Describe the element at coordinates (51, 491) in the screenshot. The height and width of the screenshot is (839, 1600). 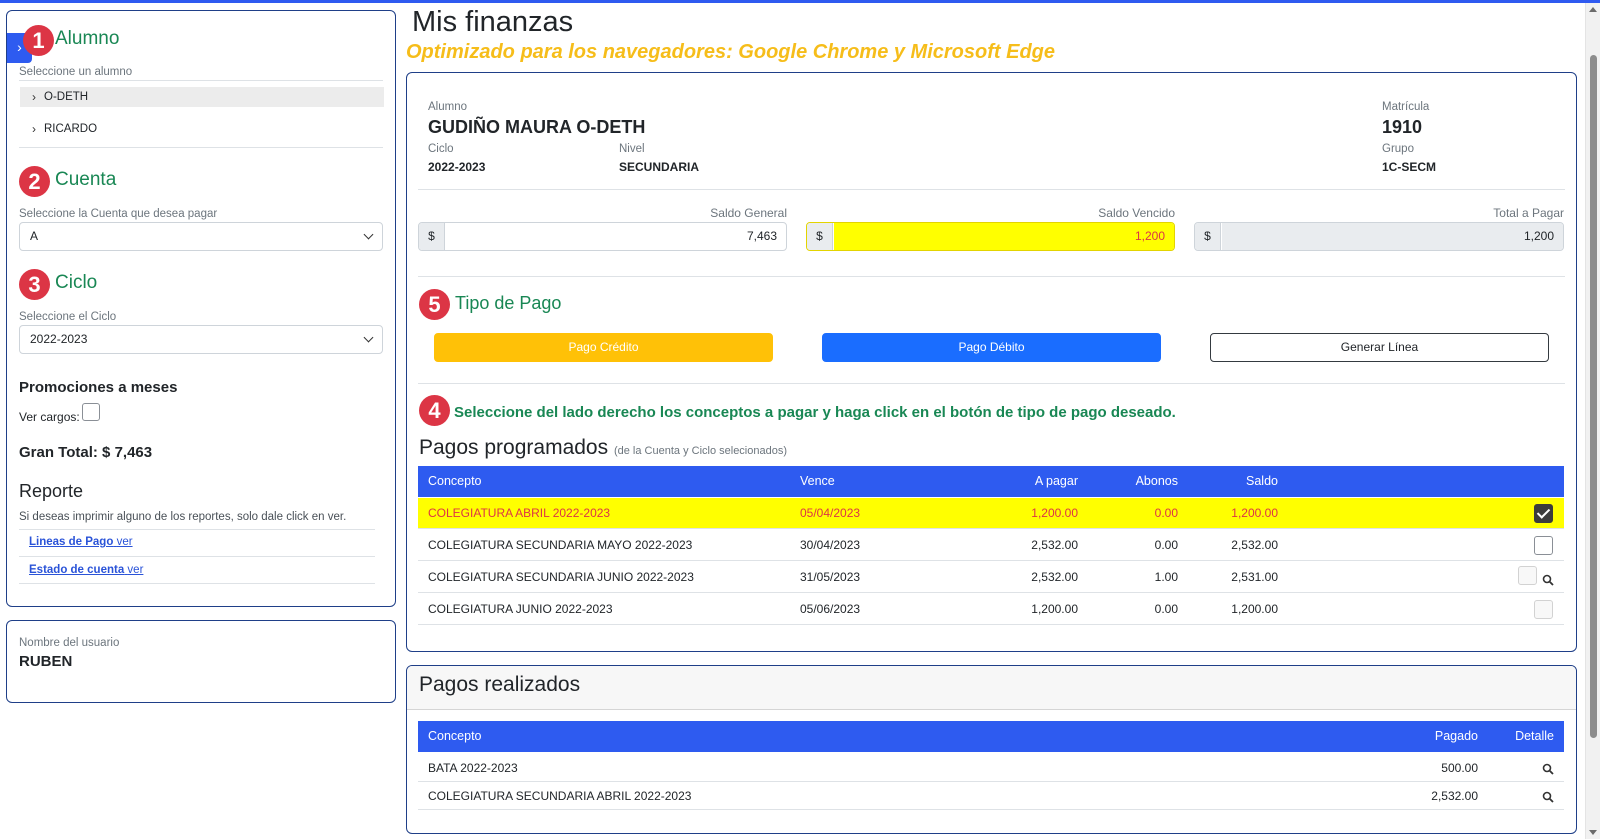
I see `reporte-title: Reporte` at that location.